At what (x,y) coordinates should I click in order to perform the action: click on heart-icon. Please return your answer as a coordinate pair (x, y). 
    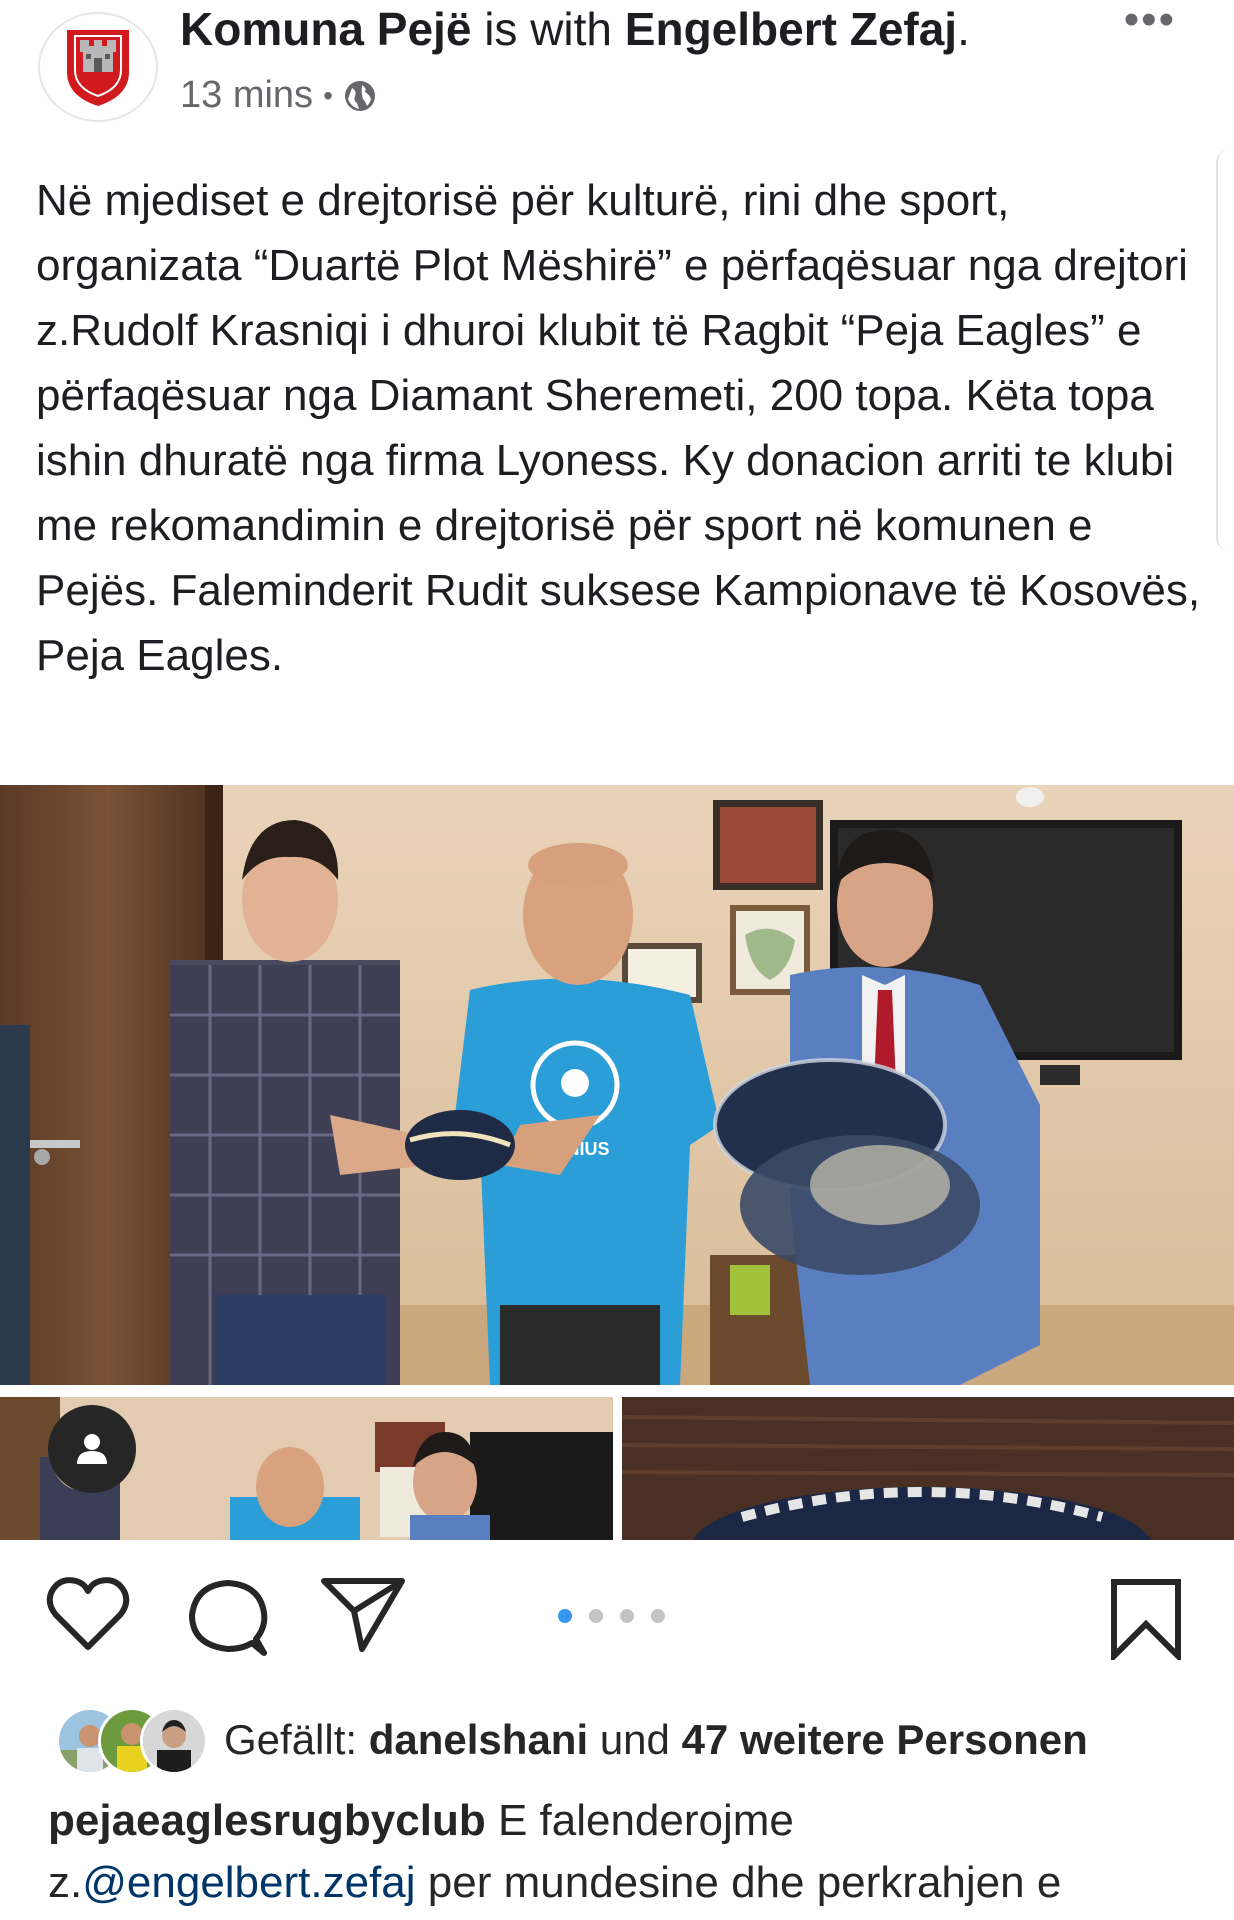
    Looking at the image, I should click on (88, 1615).